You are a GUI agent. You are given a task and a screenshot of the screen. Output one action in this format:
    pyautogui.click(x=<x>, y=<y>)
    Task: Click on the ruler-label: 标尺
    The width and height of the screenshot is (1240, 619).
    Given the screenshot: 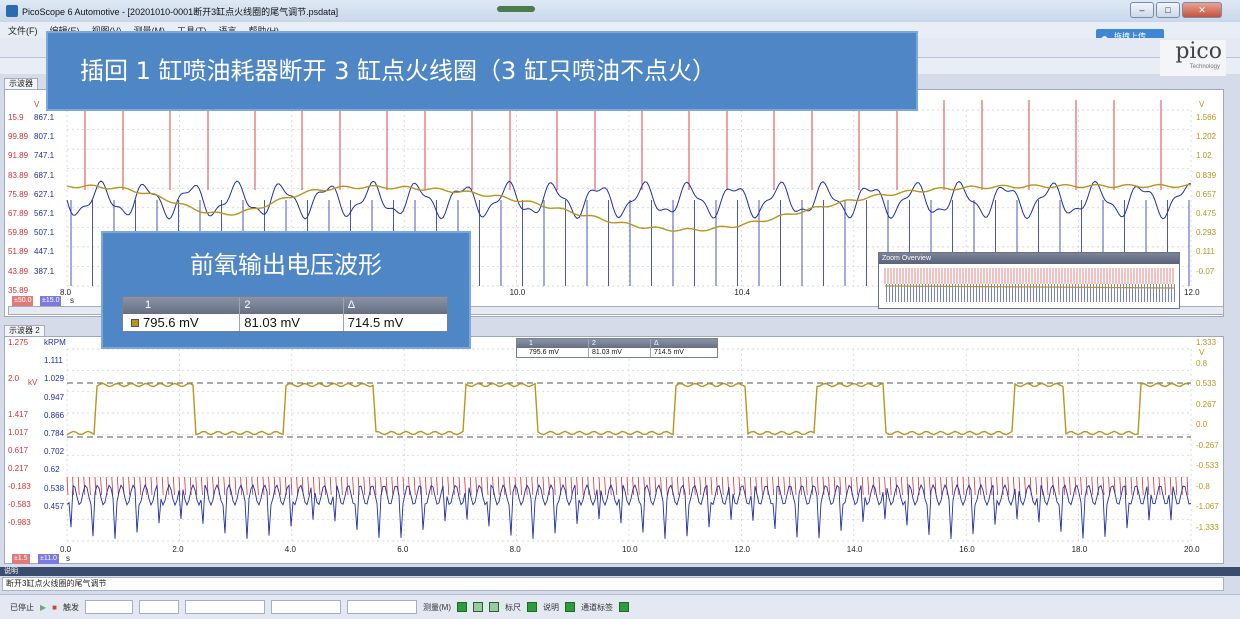 What is the action you would take?
    pyautogui.click(x=513, y=607)
    